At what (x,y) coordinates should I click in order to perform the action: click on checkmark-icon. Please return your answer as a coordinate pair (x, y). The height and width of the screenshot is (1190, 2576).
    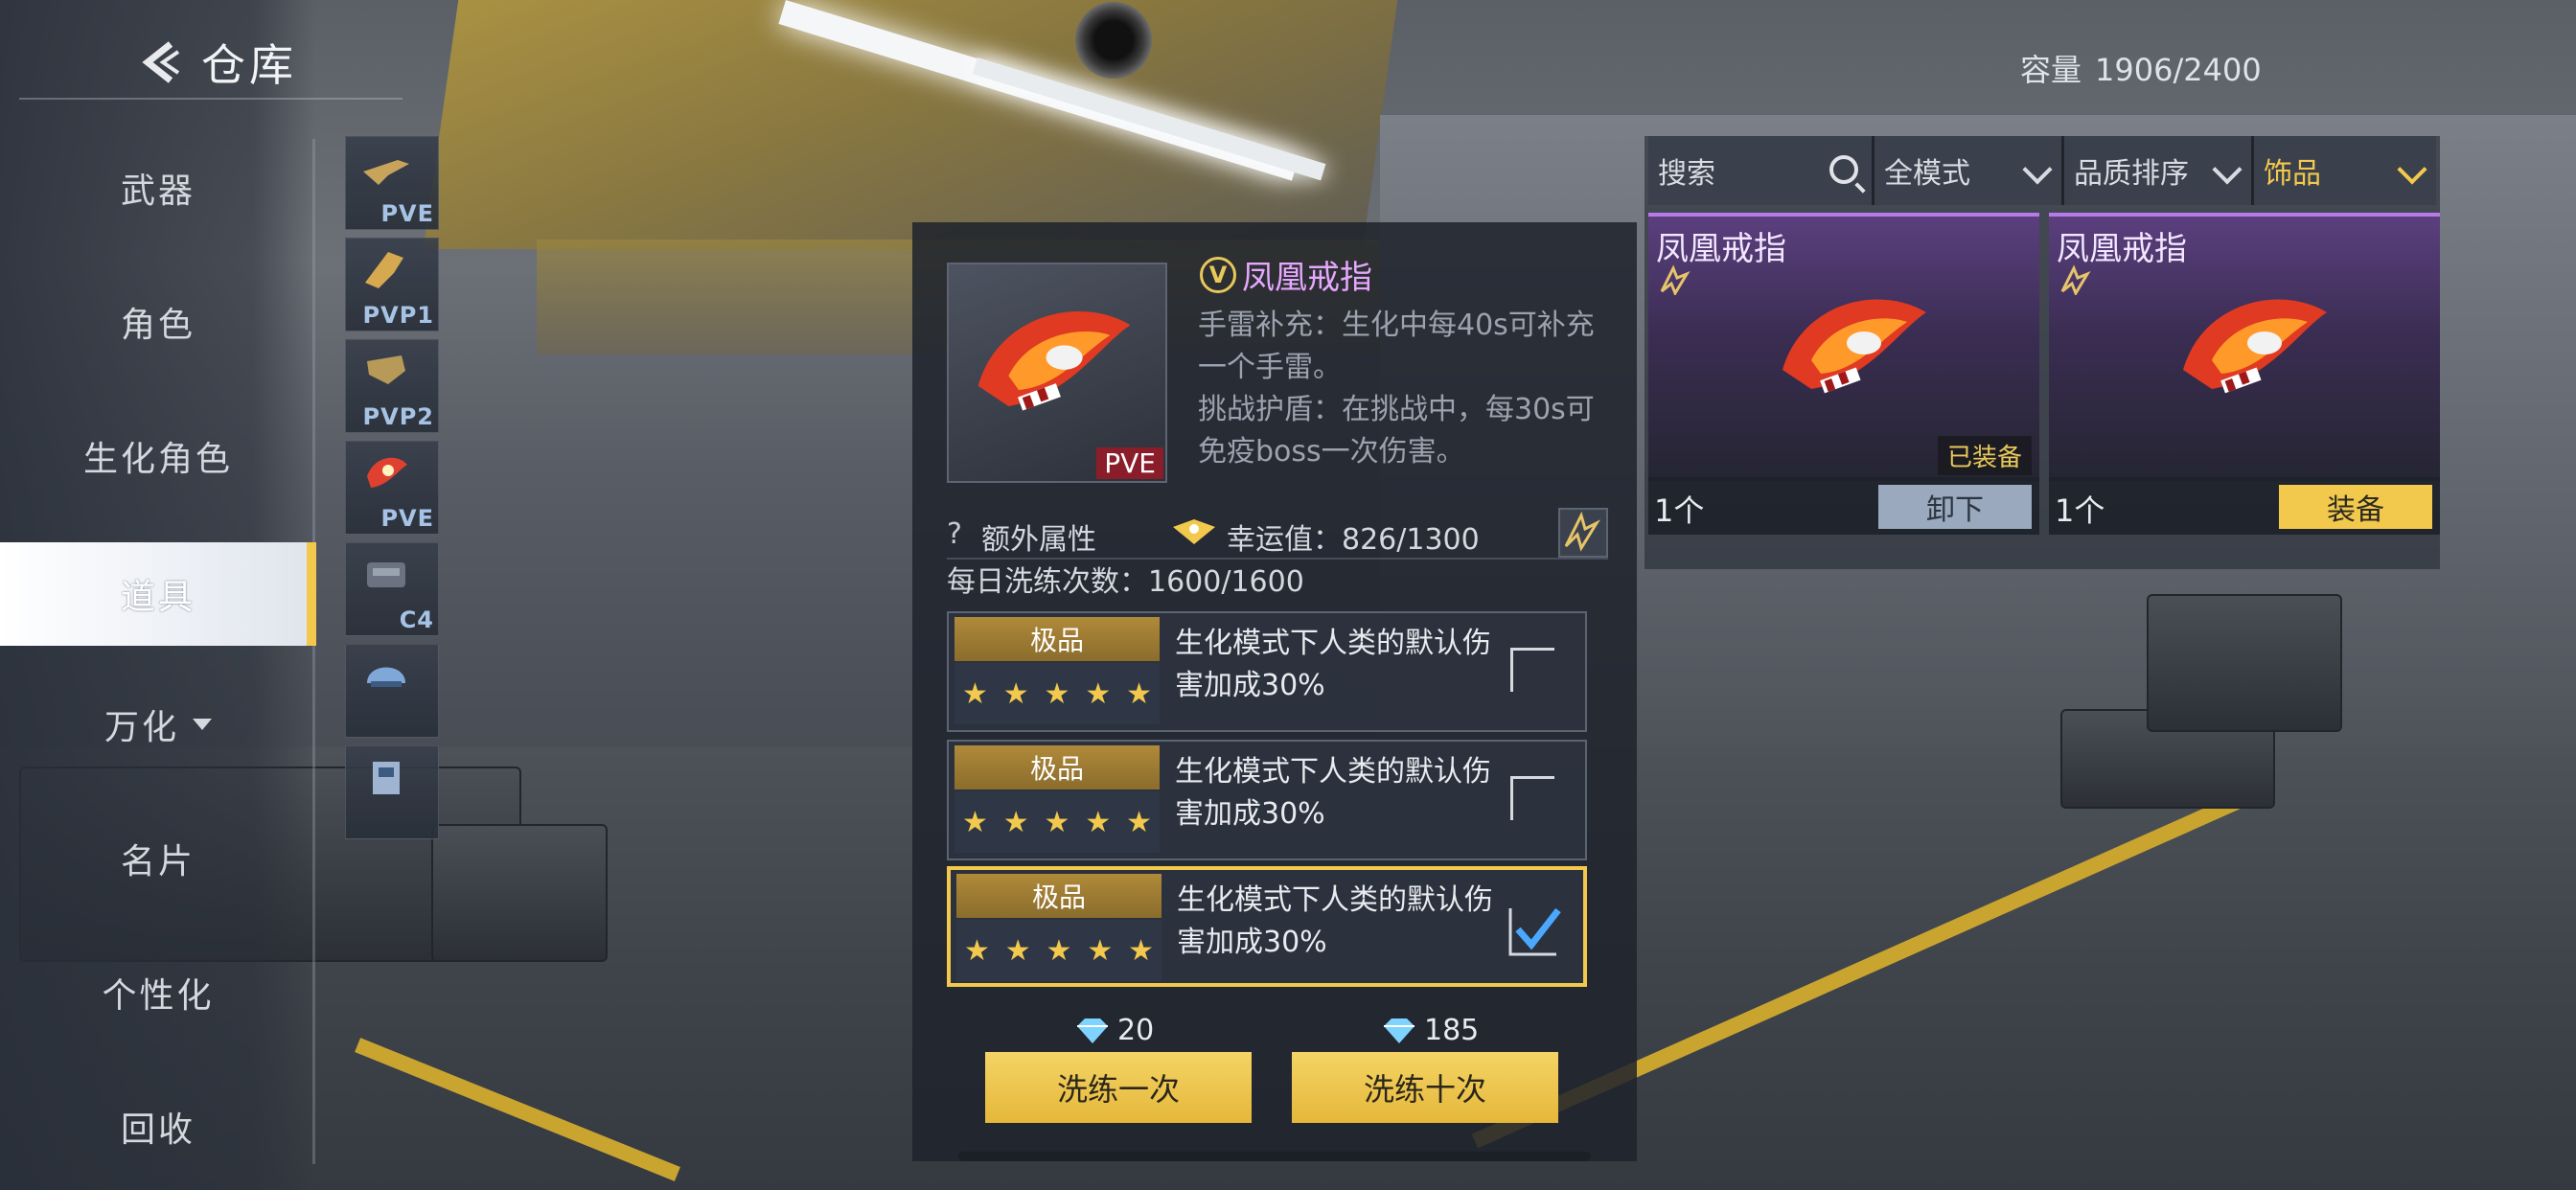
    Looking at the image, I should click on (1534, 932).